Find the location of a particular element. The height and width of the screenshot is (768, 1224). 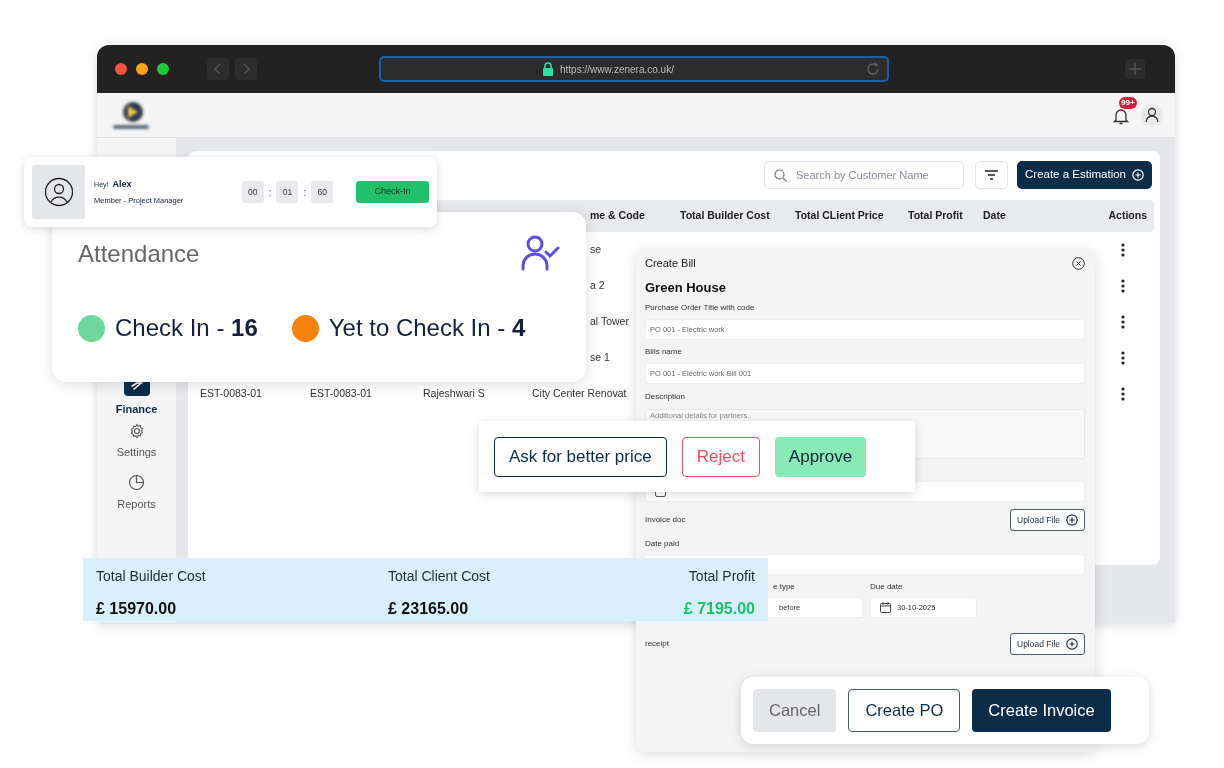

maximize-window-button is located at coordinates (163, 69).